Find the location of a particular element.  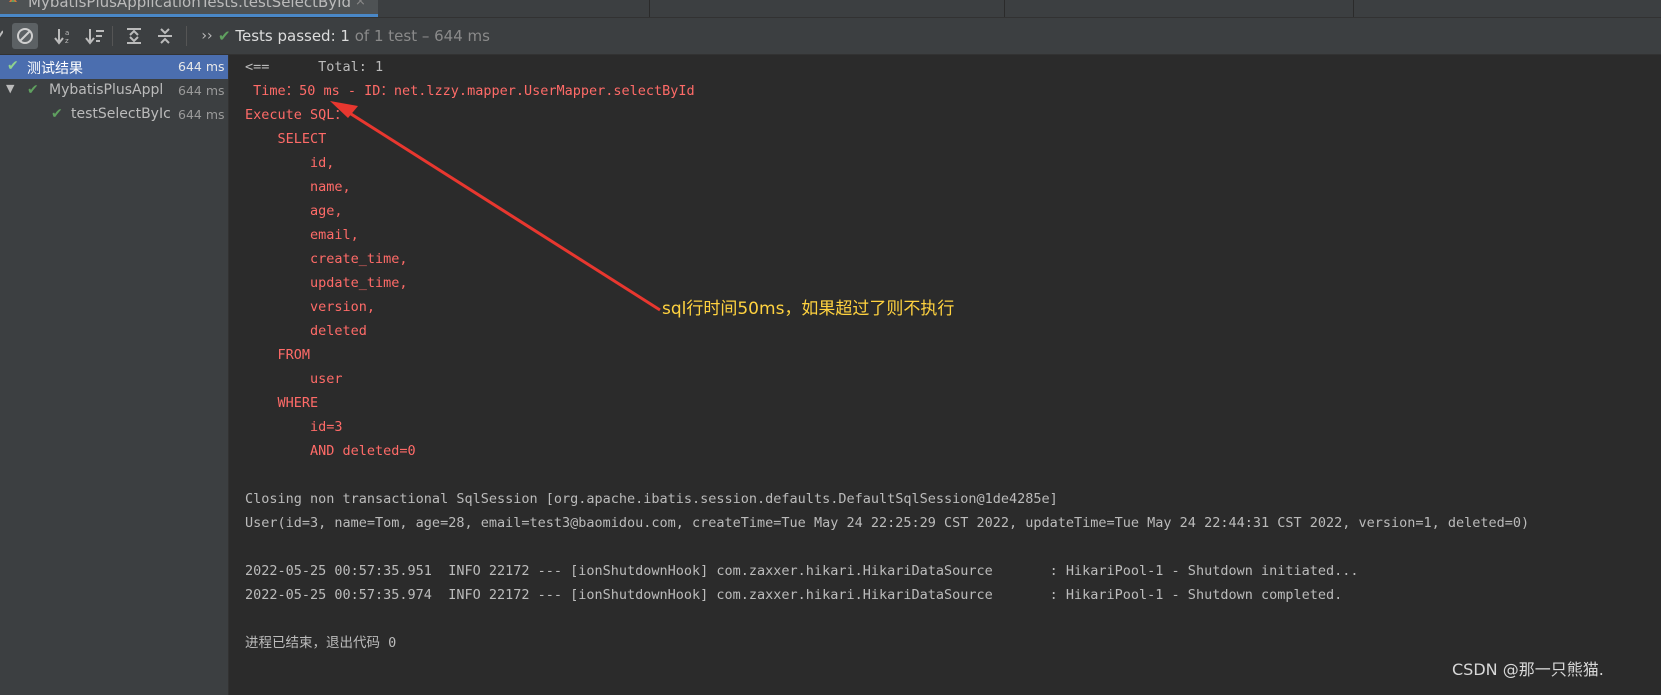

status-count: 1 is located at coordinates (345, 36).